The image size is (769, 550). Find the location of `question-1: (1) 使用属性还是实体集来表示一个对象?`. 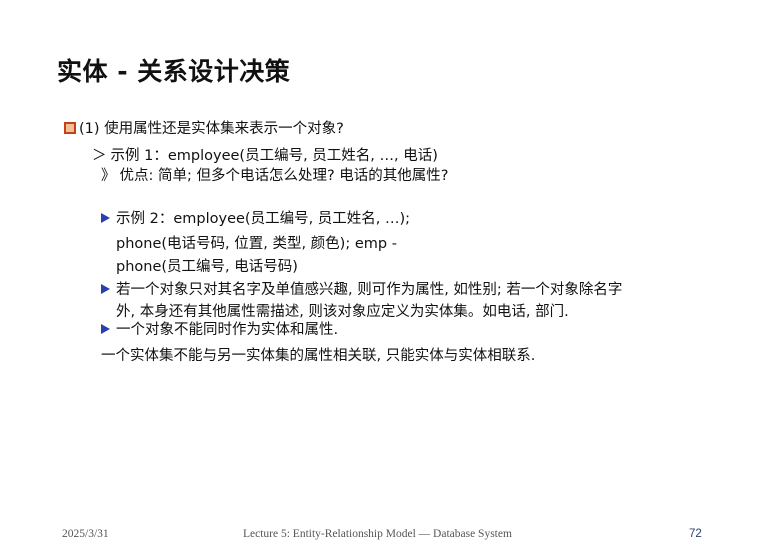

question-1: (1) 使用属性还是实体集来表示一个对象? is located at coordinates (204, 129).